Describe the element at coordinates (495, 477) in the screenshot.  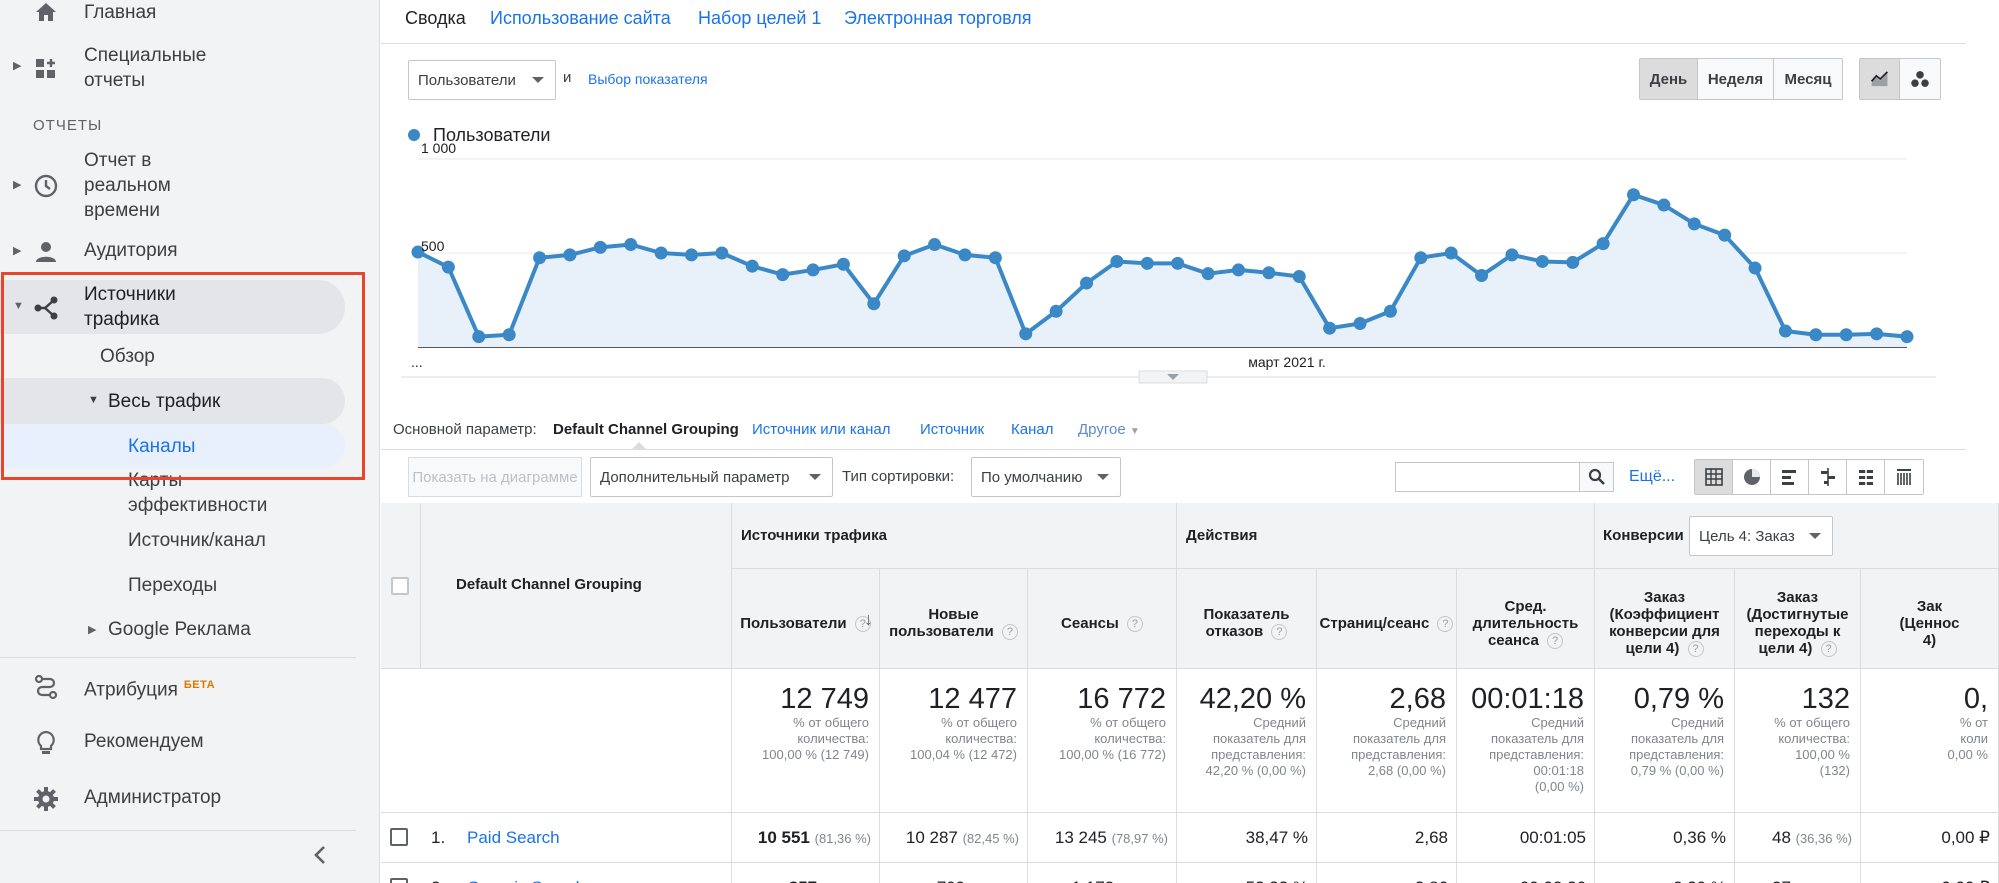
I see `plot-rows-button: Показать на диаграмме` at that location.